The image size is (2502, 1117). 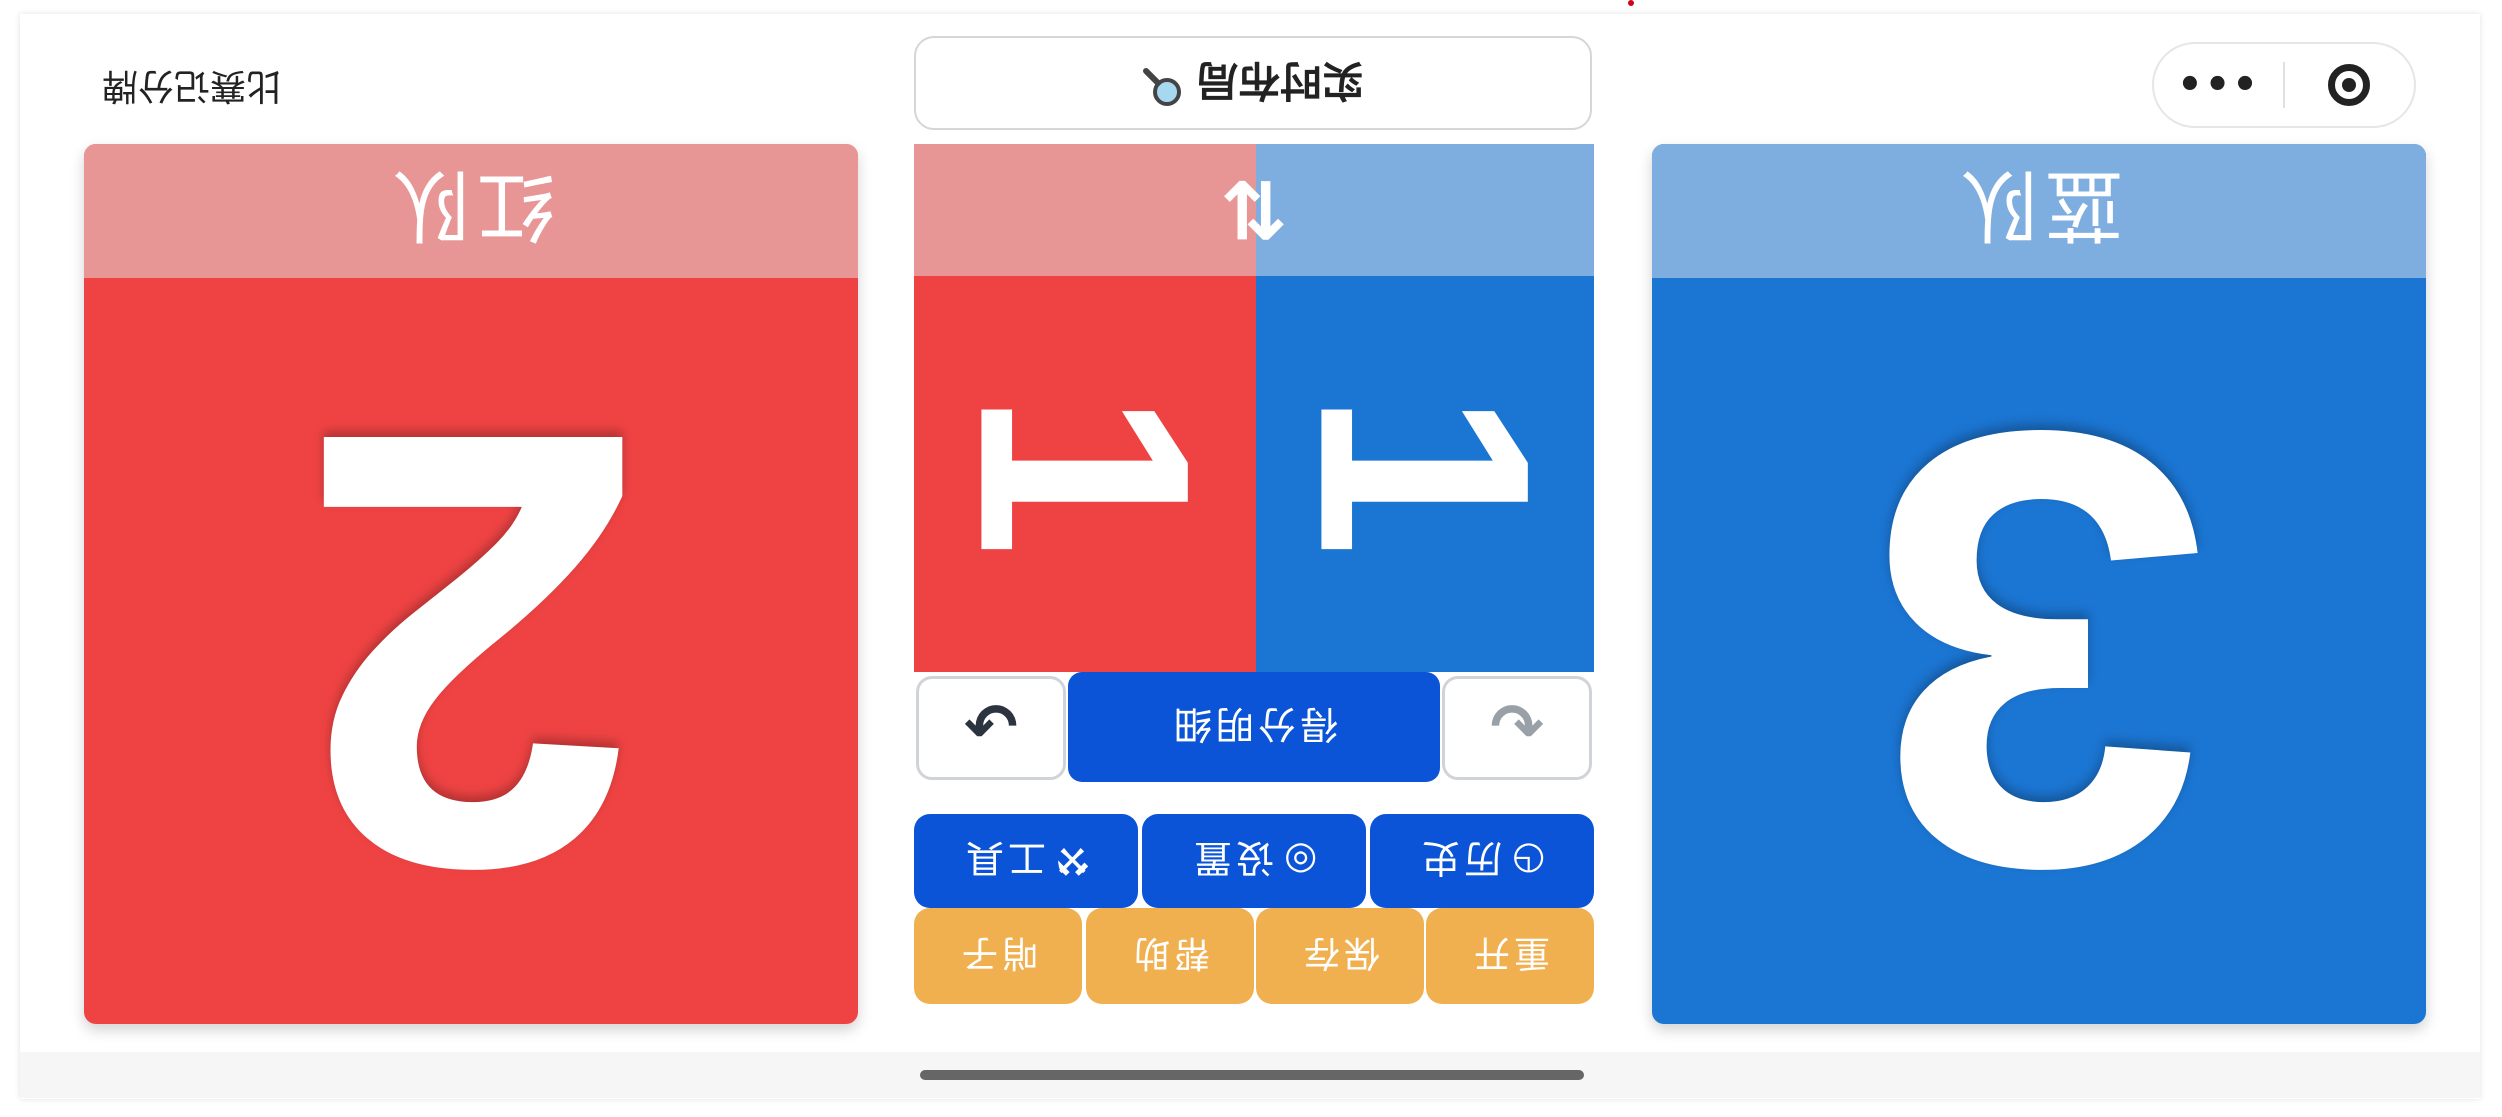 I want to click on score-detail-button: 得分明细, so click(x=1254, y=727).